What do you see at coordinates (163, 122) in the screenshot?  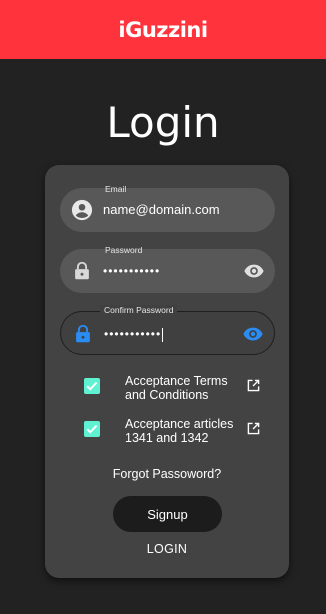 I see `page-title: Login` at bounding box center [163, 122].